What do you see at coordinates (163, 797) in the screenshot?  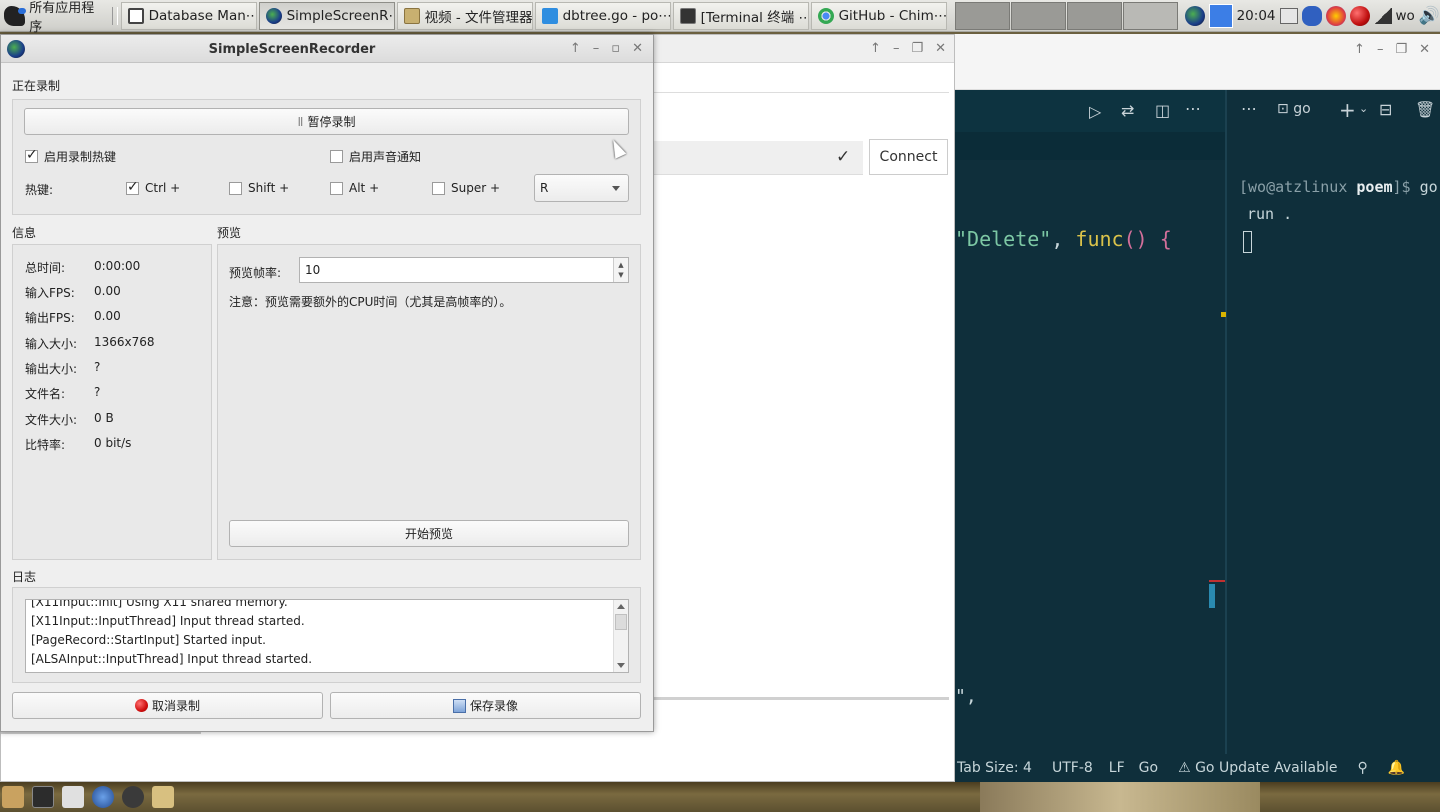 I see `folder-icon` at bounding box center [163, 797].